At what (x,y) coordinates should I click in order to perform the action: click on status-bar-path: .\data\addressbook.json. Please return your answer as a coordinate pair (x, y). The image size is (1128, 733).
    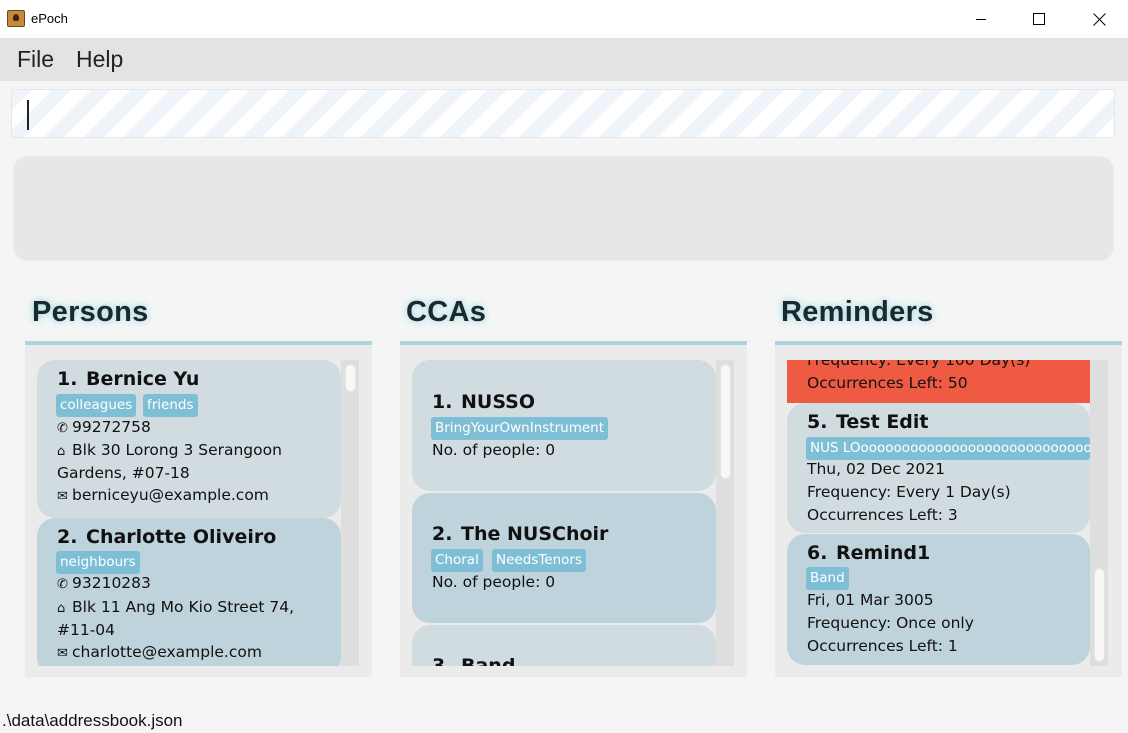
    Looking at the image, I should click on (92, 720).